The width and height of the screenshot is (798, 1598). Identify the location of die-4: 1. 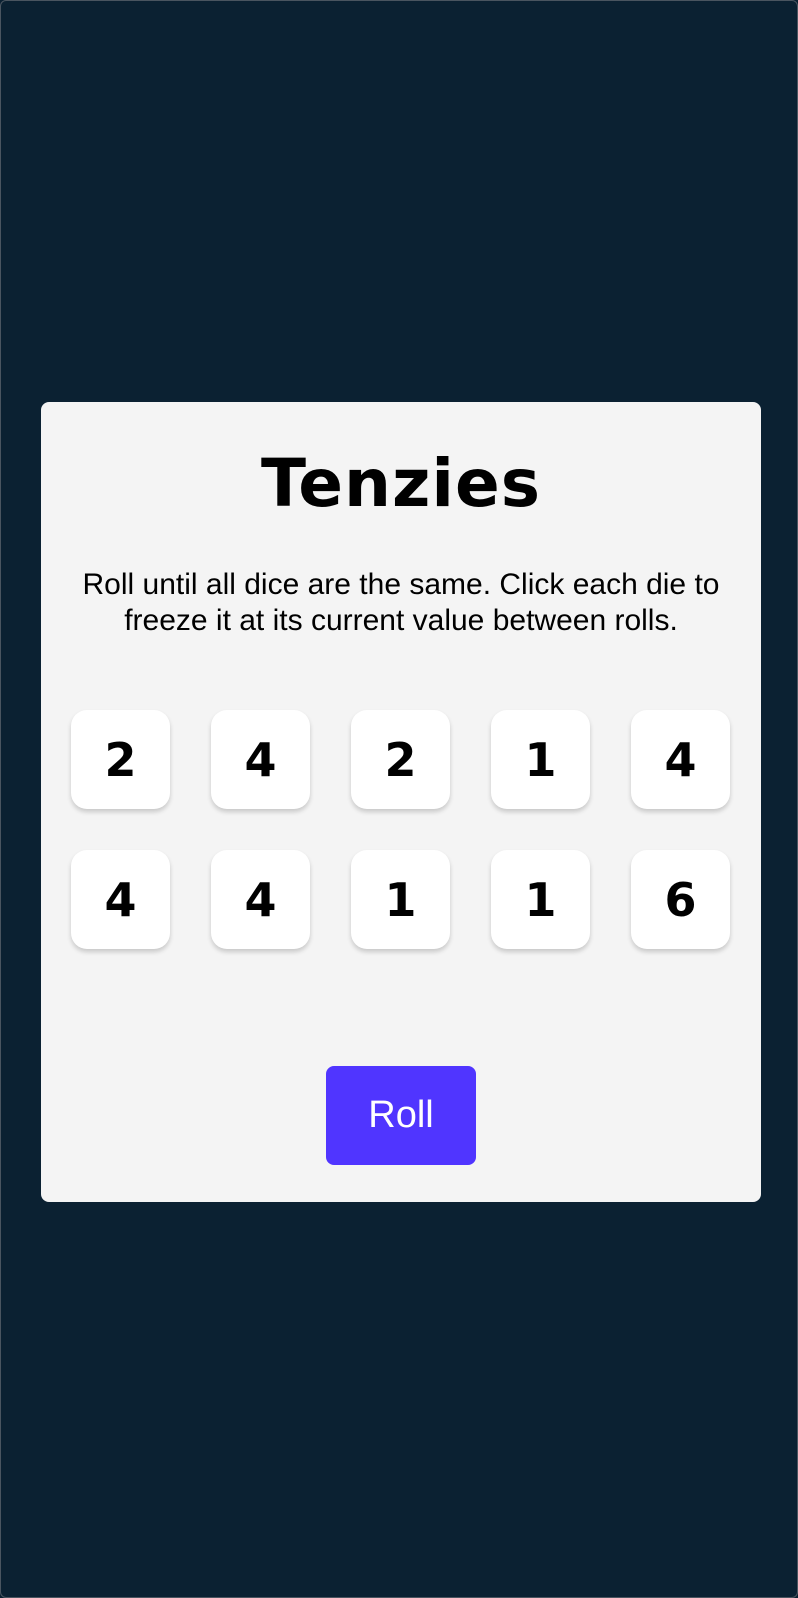
(540, 759).